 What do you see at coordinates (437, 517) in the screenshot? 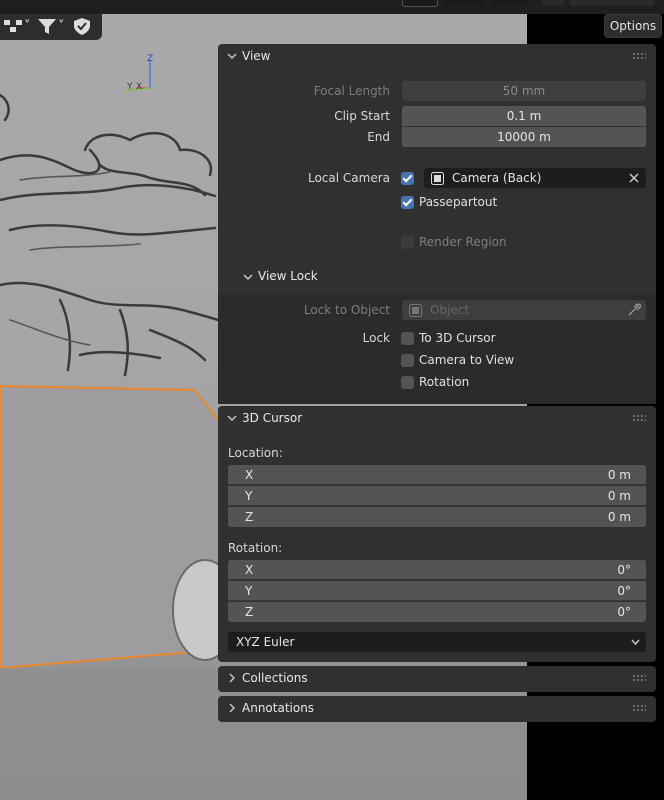
I see `location-z-field: Z 0 m` at bounding box center [437, 517].